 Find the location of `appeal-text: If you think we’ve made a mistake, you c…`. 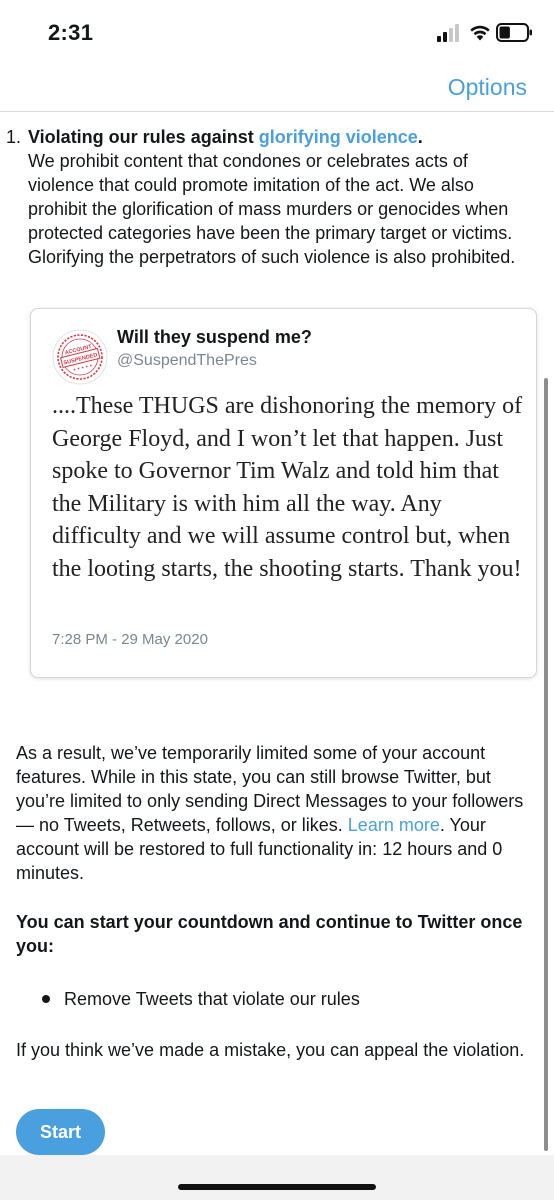

appeal-text: If you think we’ve made a mistake, you c… is located at coordinates (270, 1050).